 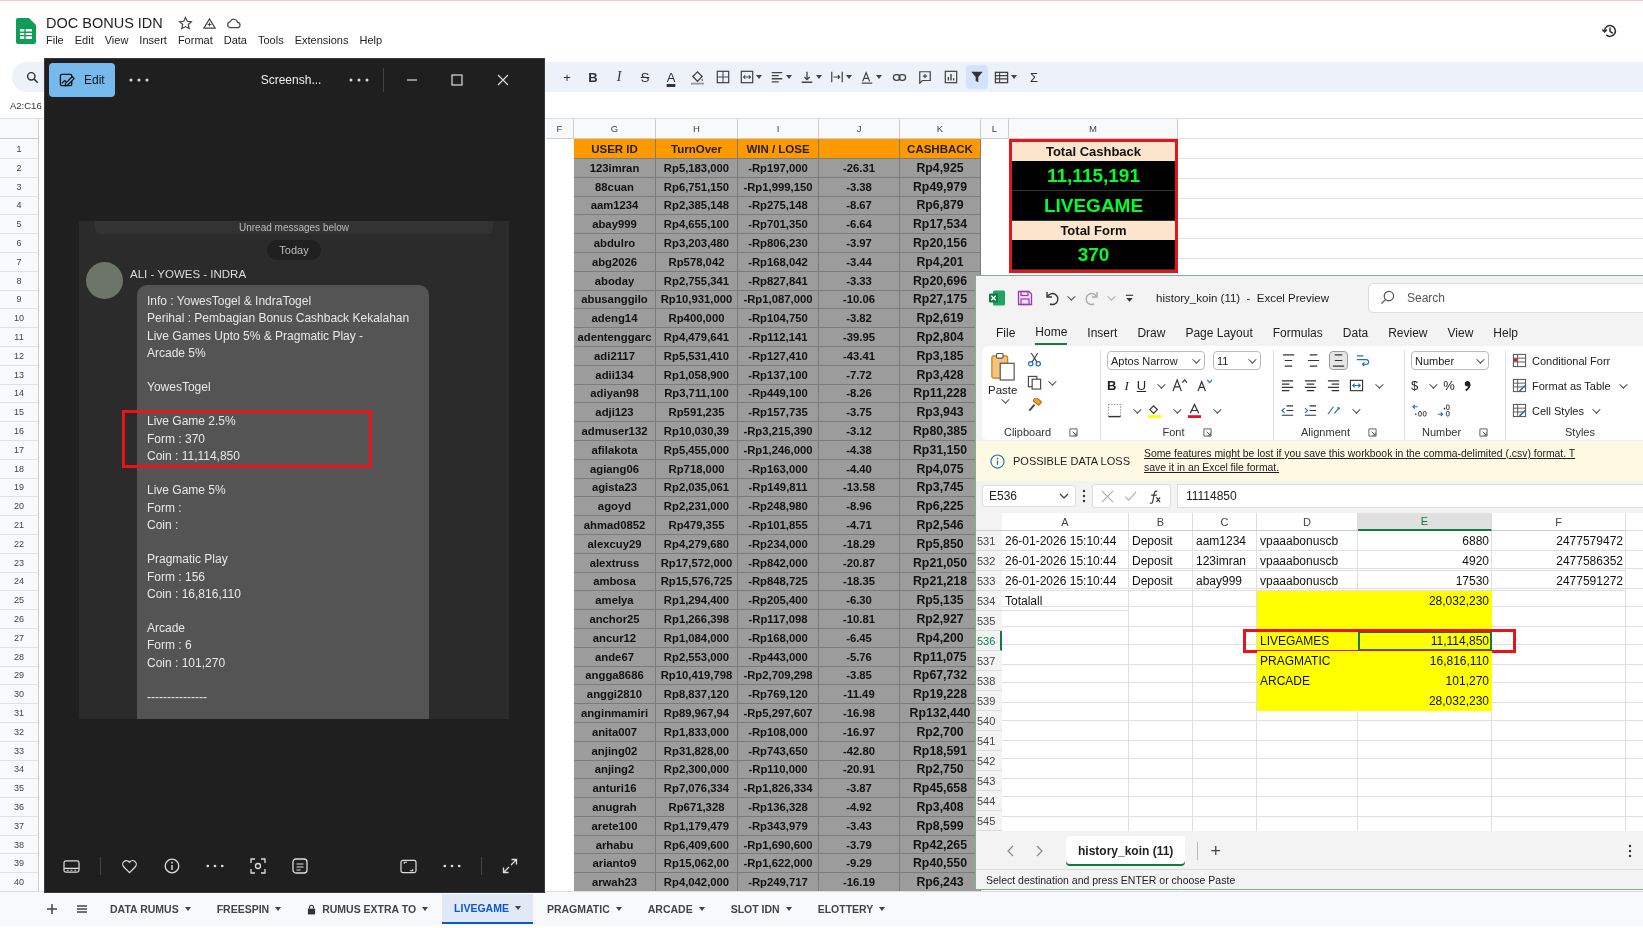 What do you see at coordinates (1310, 410) in the screenshot?
I see `increase-indent-icon` at bounding box center [1310, 410].